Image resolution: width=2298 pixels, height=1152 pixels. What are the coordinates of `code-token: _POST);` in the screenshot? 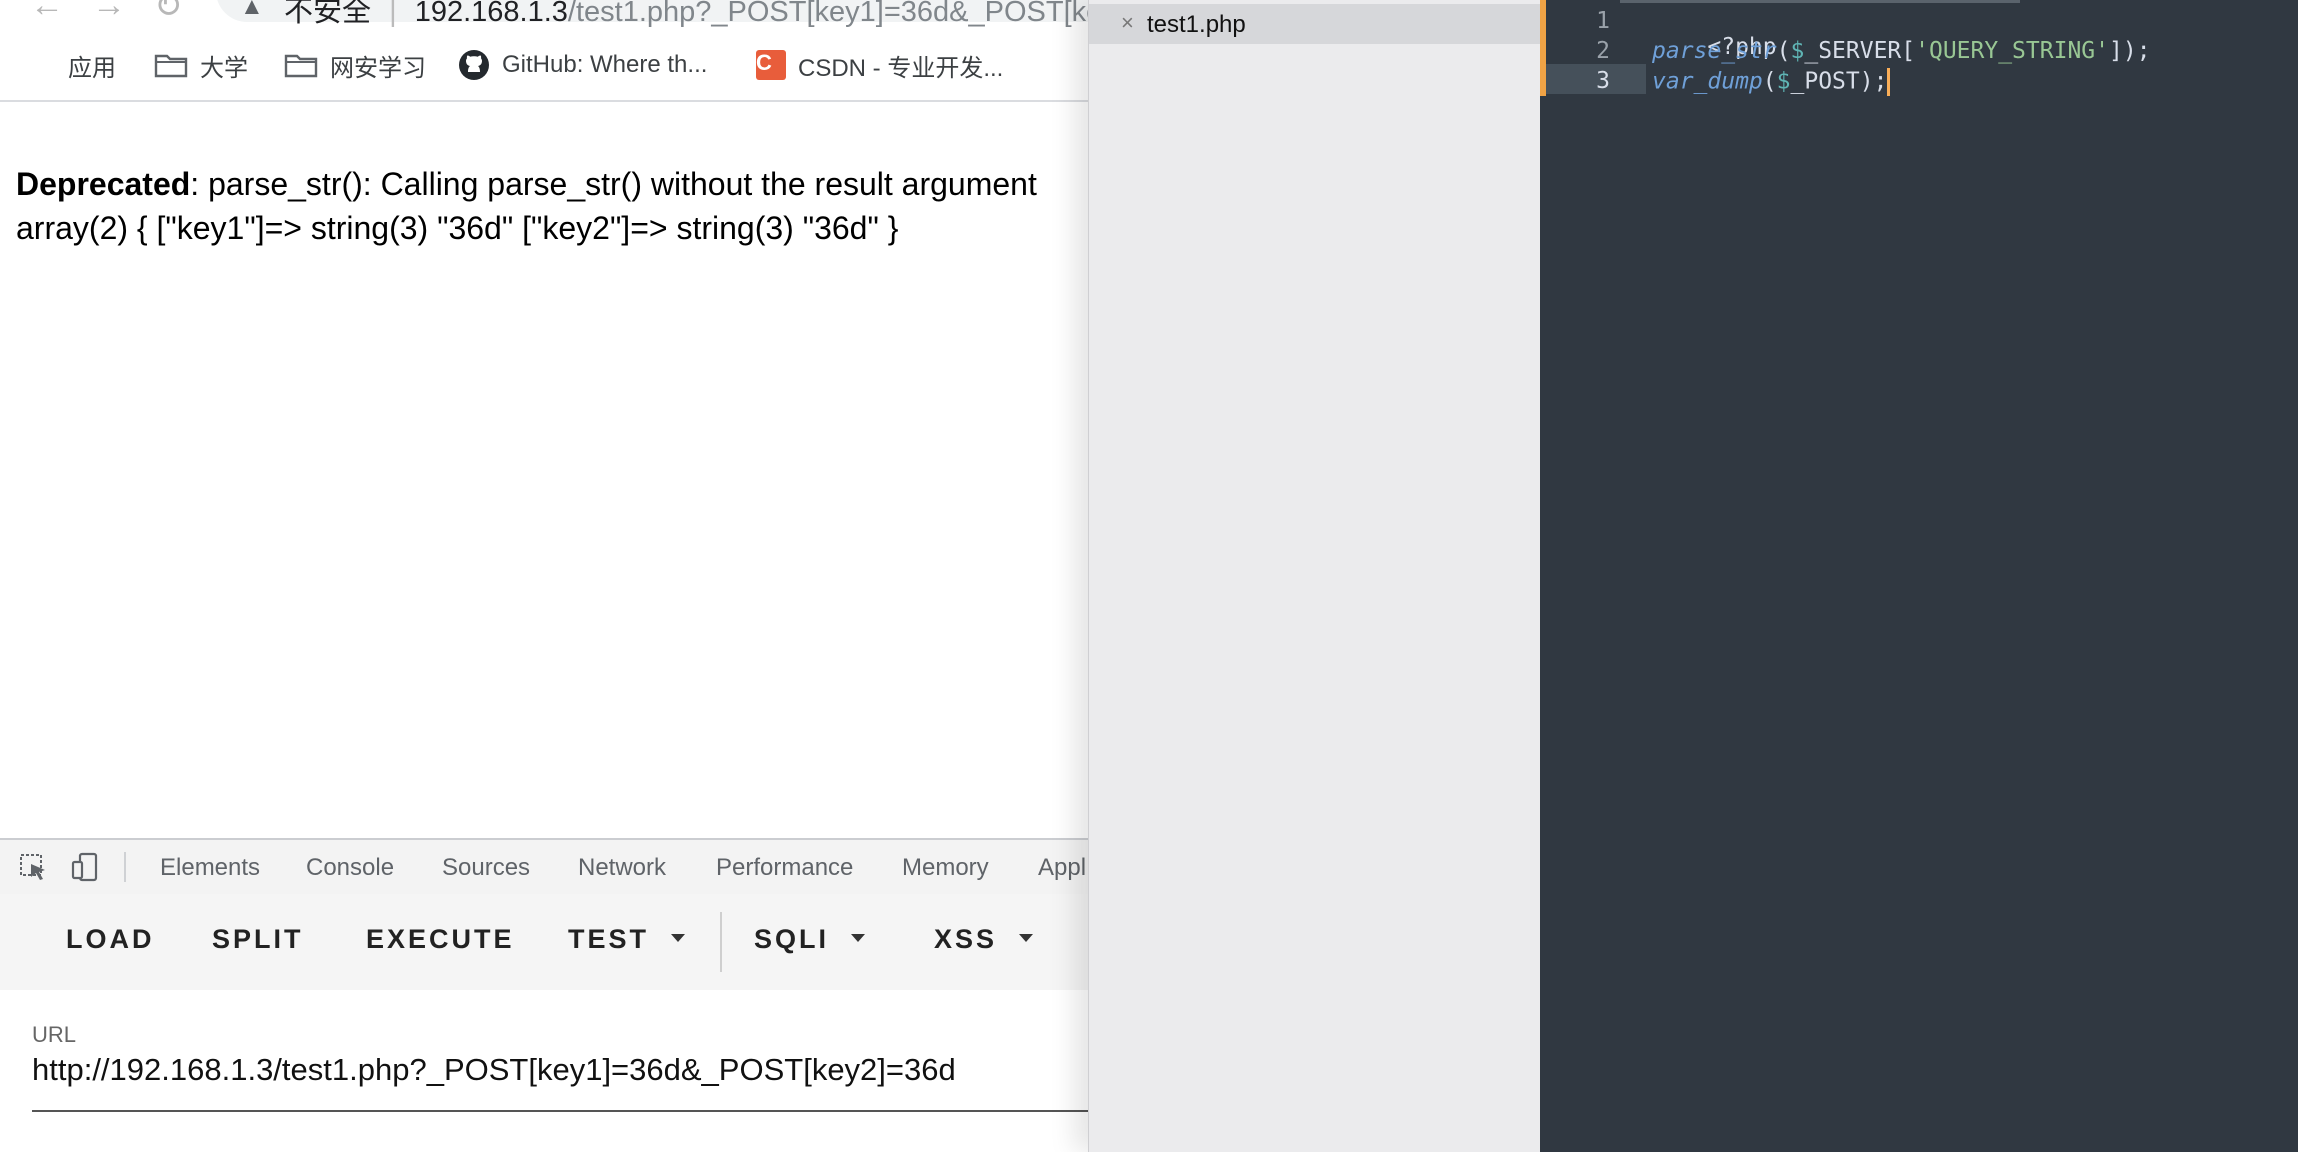 It's located at (1839, 81).